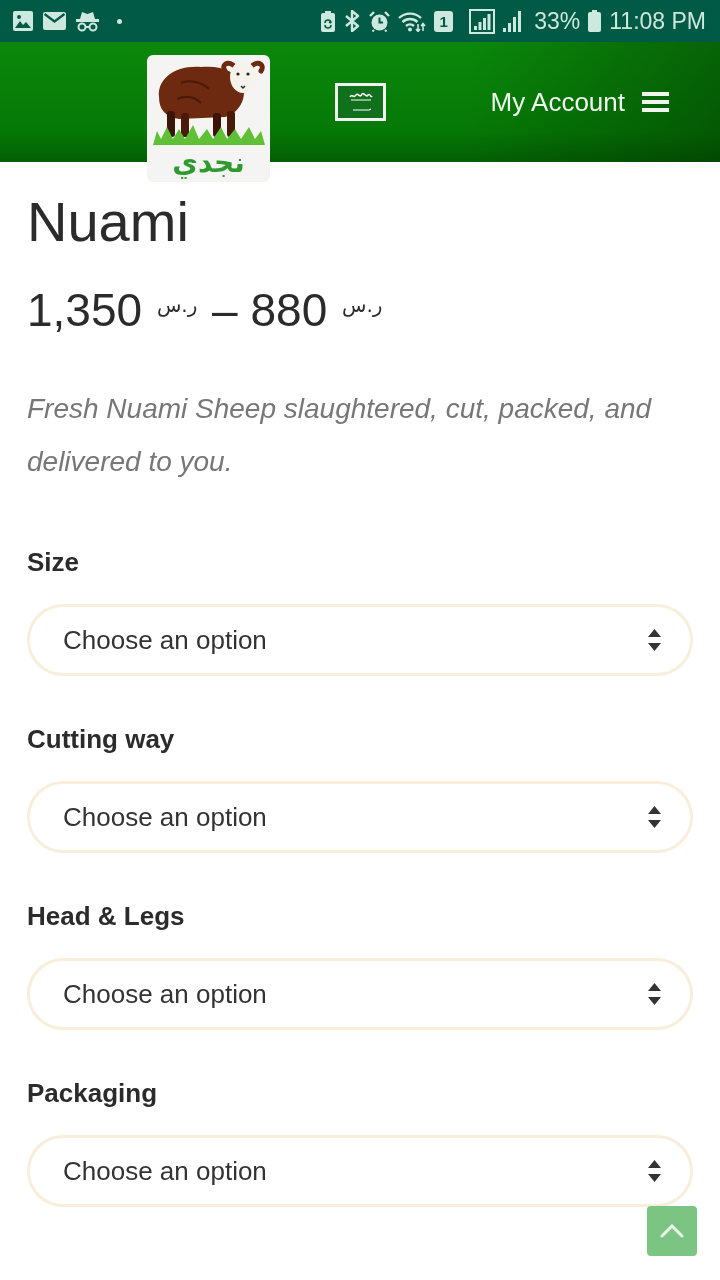 Image resolution: width=720 pixels, height=1280 pixels. What do you see at coordinates (54, 21) in the screenshot?
I see `mail-icon` at bounding box center [54, 21].